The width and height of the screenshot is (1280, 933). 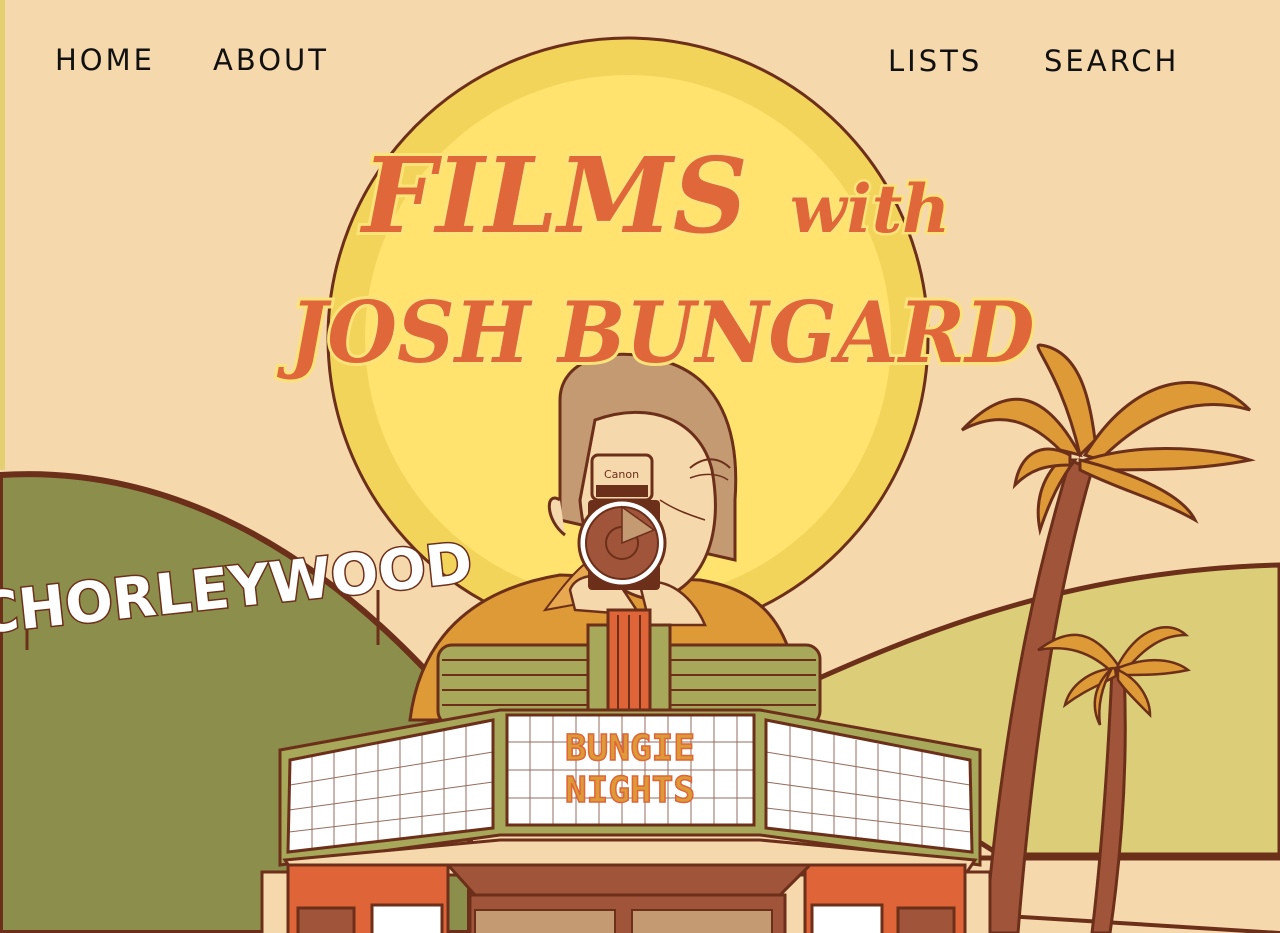 What do you see at coordinates (1111, 61) in the screenshot?
I see `nav-search-link: SEARCH` at bounding box center [1111, 61].